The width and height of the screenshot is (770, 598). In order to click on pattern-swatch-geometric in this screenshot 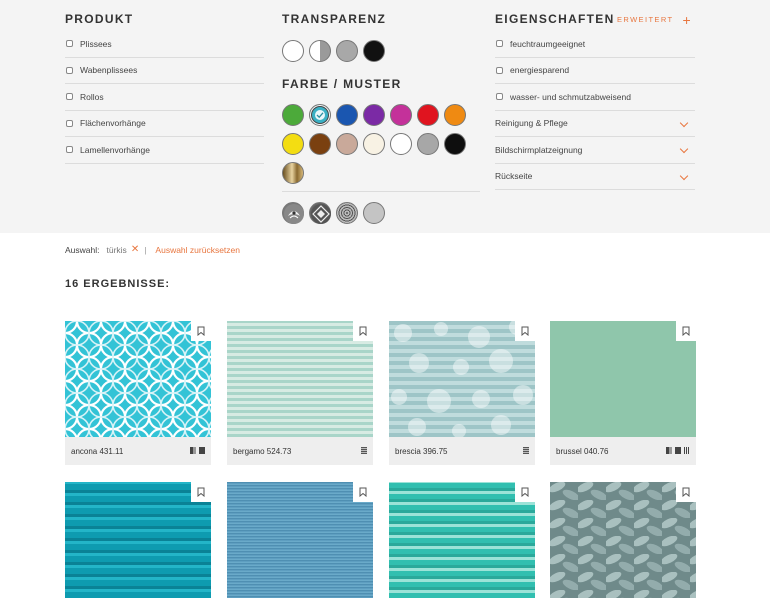, I will do `click(320, 213)`.